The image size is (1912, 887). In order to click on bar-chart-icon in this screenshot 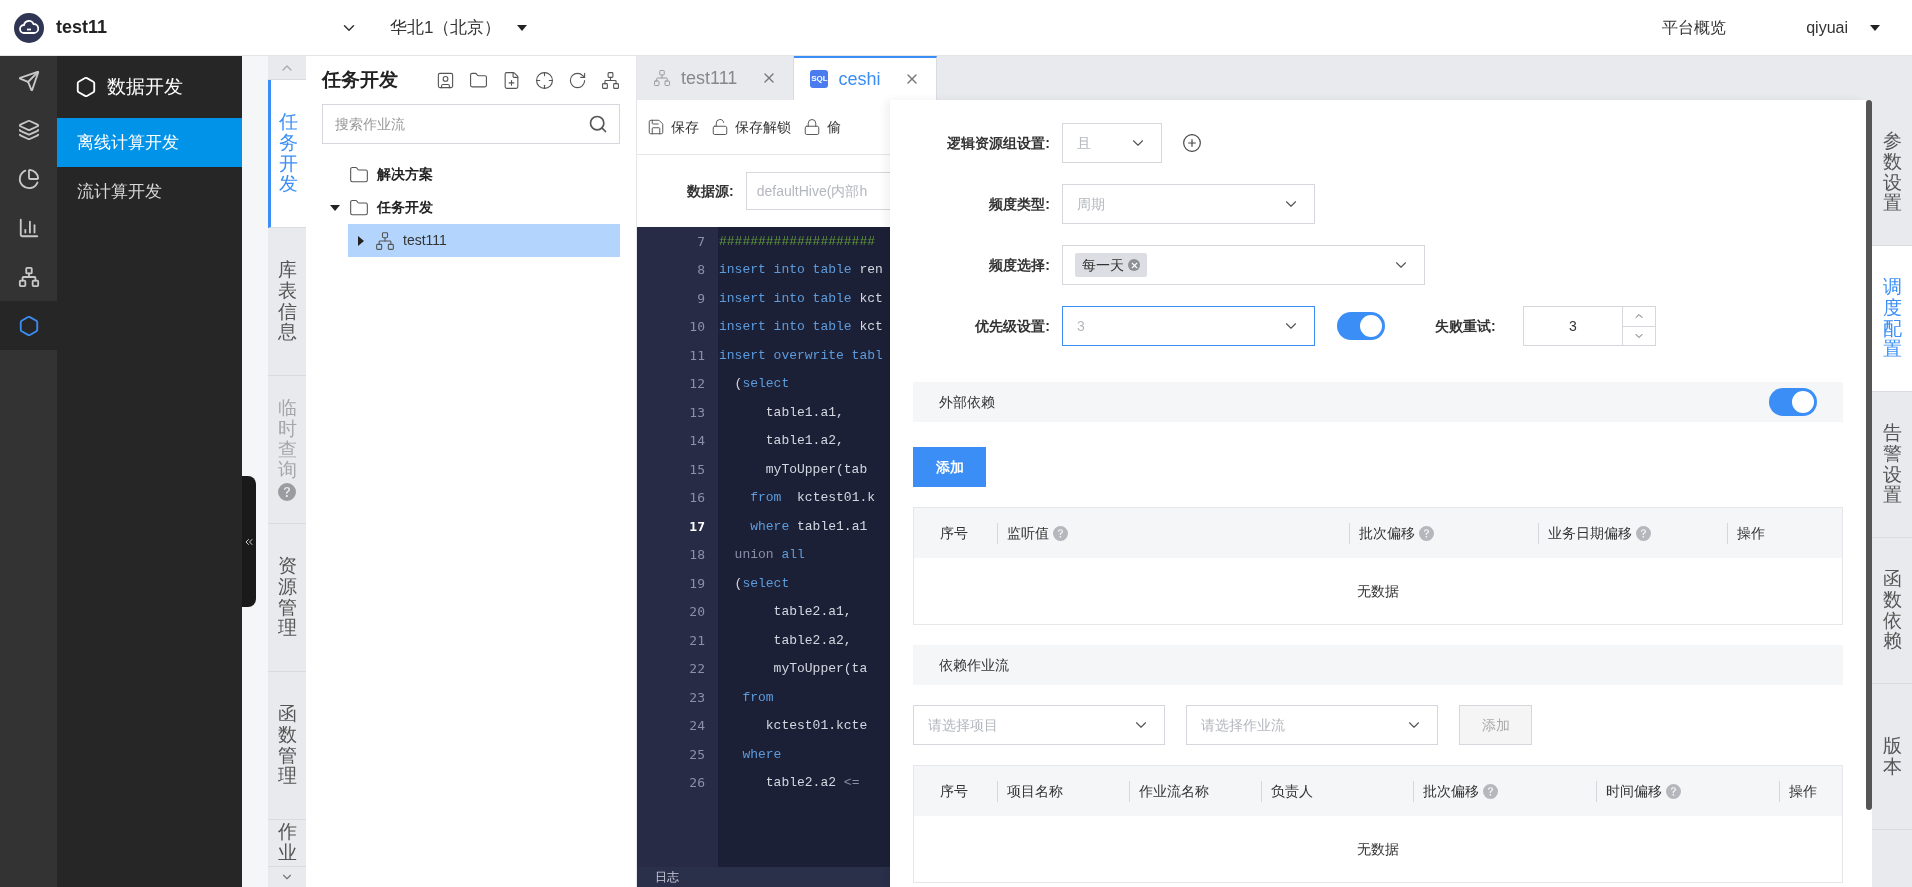, I will do `click(28, 227)`.